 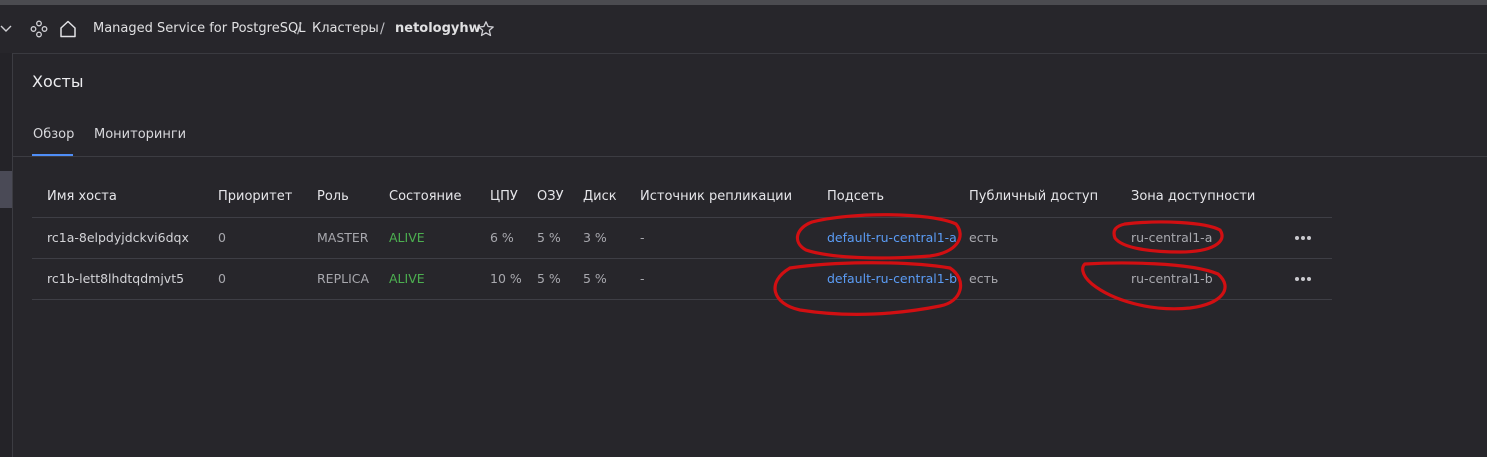 What do you see at coordinates (682, 217) in the screenshot?
I see `table-header-divider` at bounding box center [682, 217].